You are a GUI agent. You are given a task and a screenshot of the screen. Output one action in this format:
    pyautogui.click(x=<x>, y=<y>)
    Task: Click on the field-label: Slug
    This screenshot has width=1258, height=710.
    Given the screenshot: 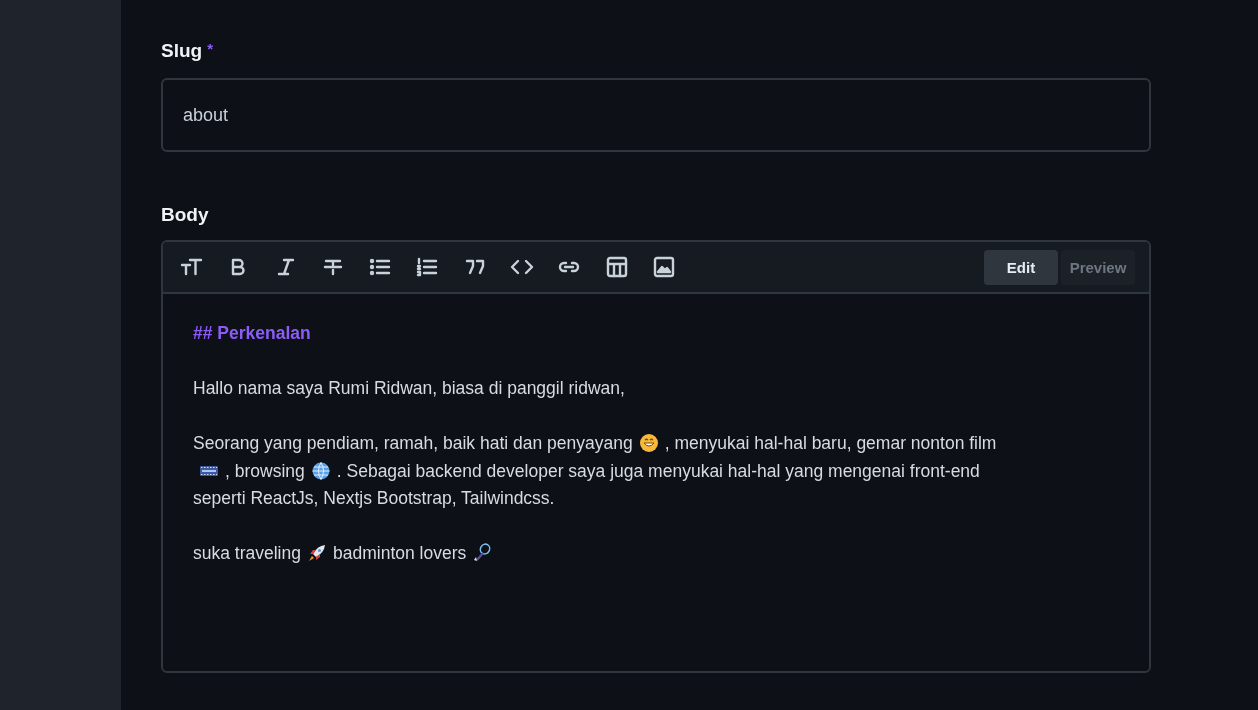 What is the action you would take?
    pyautogui.click(x=182, y=51)
    